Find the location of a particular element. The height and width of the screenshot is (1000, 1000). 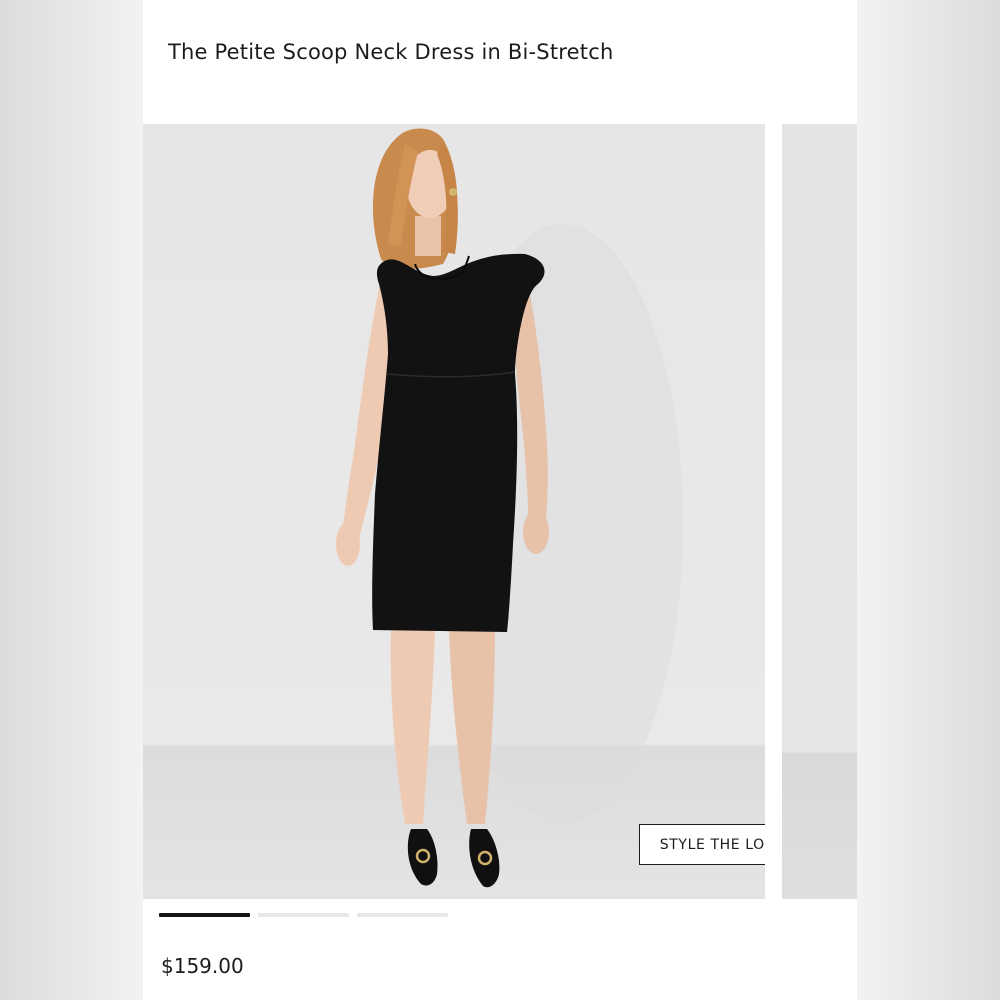

style-the-look-button: STYLE THE LOOK is located at coordinates (702, 844).